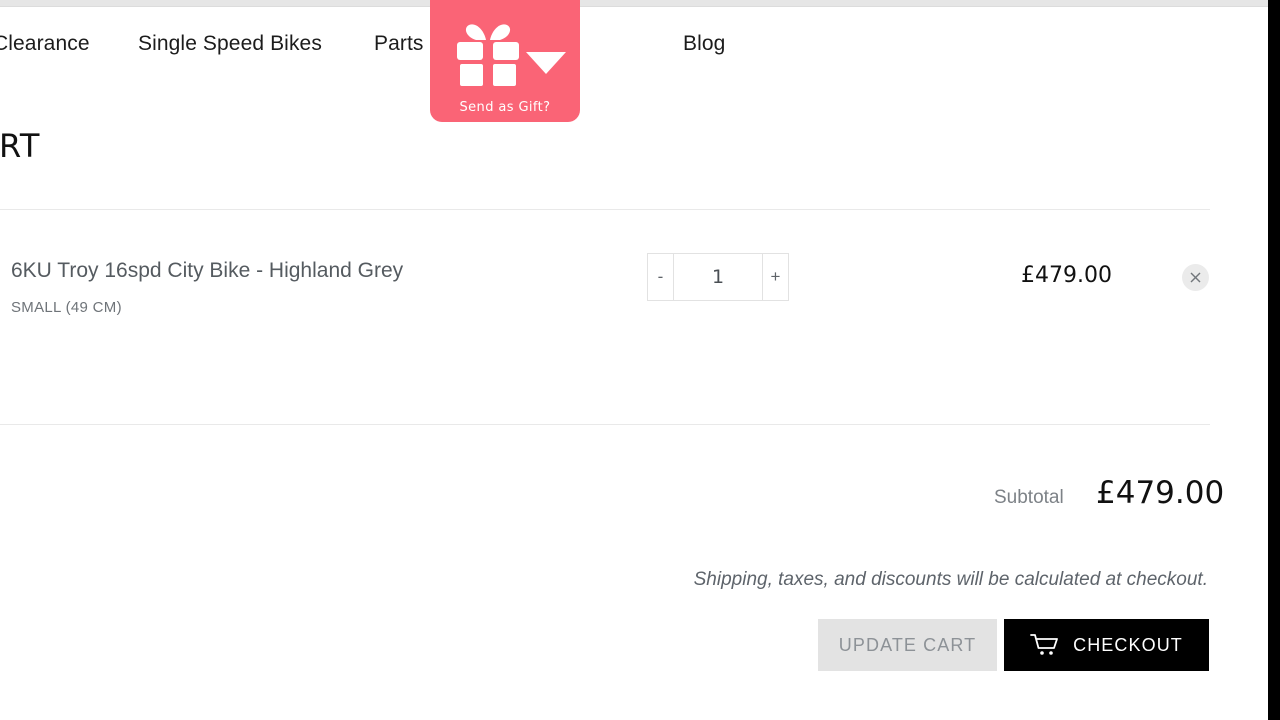 The height and width of the screenshot is (720, 1280). I want to click on nav-label: Blog, so click(704, 43).